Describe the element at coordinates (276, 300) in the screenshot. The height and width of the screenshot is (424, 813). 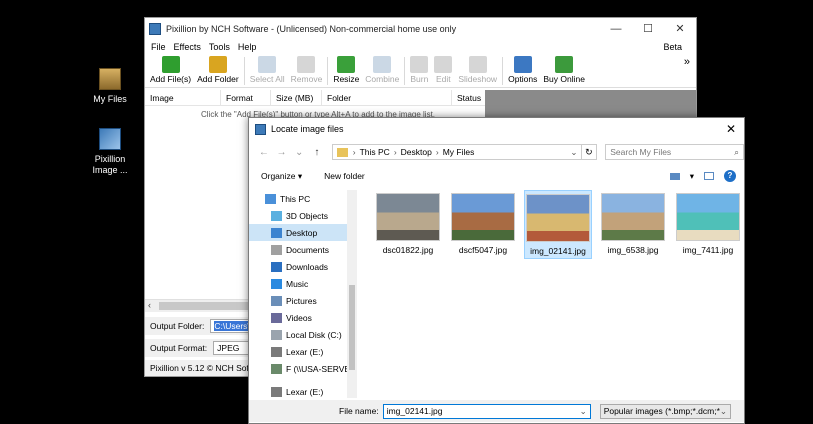
I see `pictures-icon` at that location.